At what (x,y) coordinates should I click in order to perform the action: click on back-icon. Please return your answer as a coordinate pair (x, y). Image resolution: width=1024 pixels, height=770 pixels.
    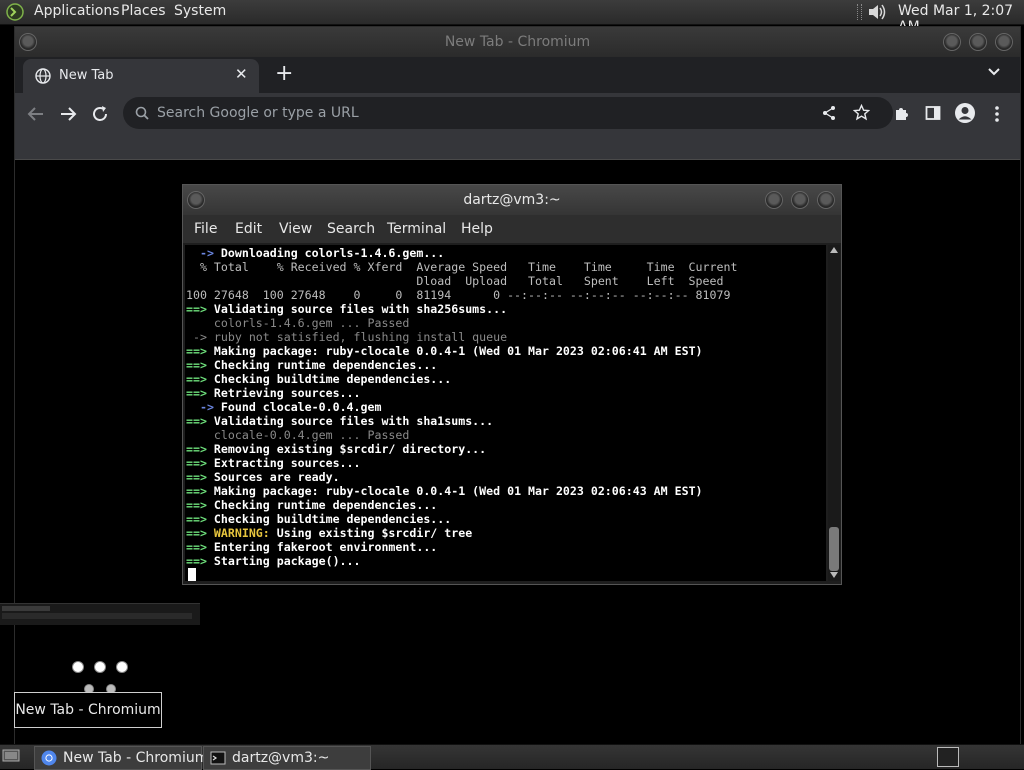
    Looking at the image, I should click on (36, 114).